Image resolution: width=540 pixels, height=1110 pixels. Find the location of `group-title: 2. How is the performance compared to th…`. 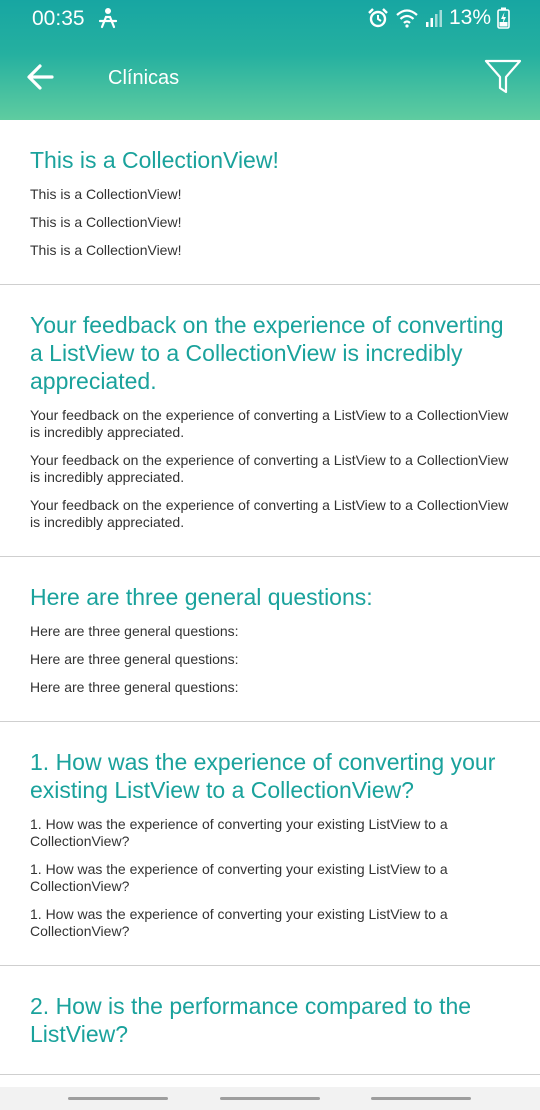

group-title: 2. How is the performance compared to th… is located at coordinates (251, 1020).